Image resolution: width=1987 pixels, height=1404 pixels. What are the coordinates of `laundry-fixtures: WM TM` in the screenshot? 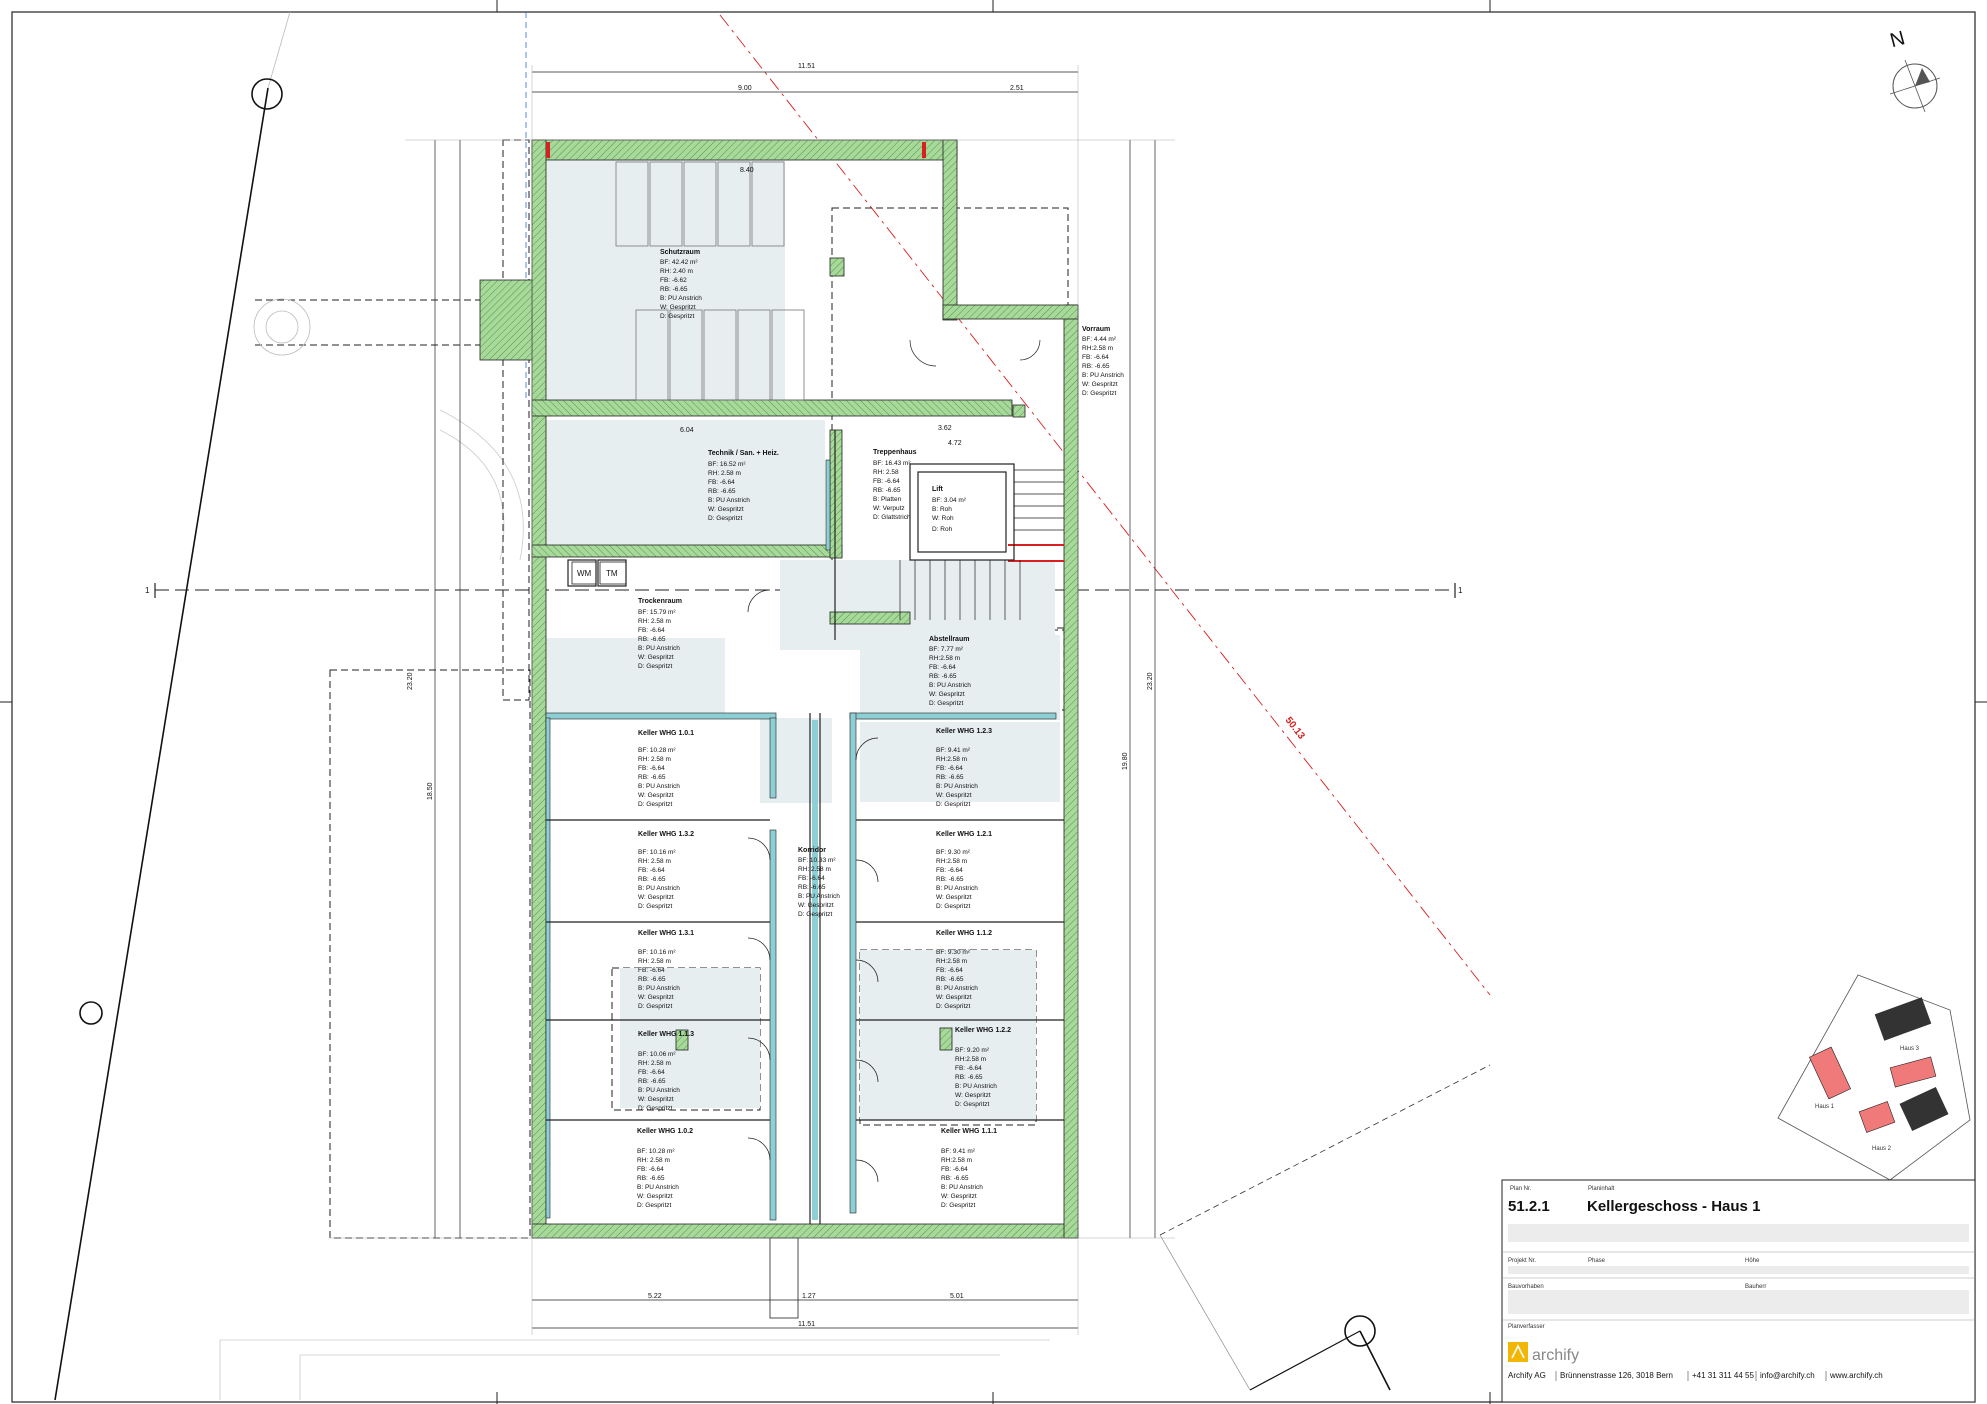 It's located at (599, 573).